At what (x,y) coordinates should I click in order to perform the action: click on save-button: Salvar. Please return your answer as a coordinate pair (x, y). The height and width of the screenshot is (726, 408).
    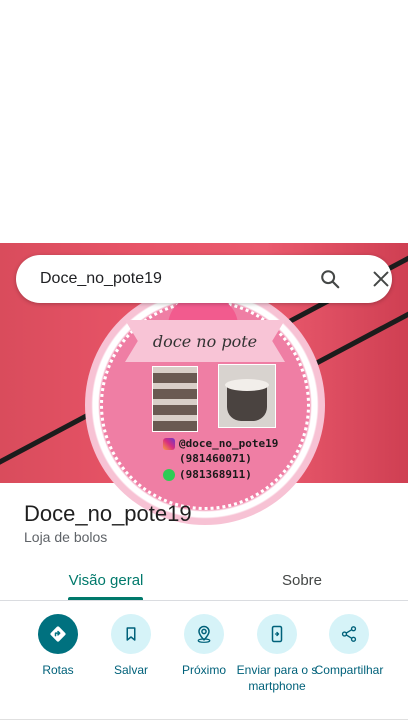
    Looking at the image, I should click on (131, 646).